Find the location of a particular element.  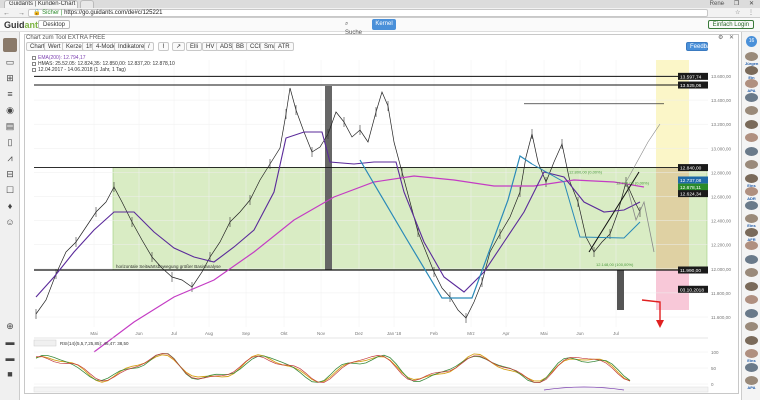

new-tab-button is located at coordinates (87, 4).